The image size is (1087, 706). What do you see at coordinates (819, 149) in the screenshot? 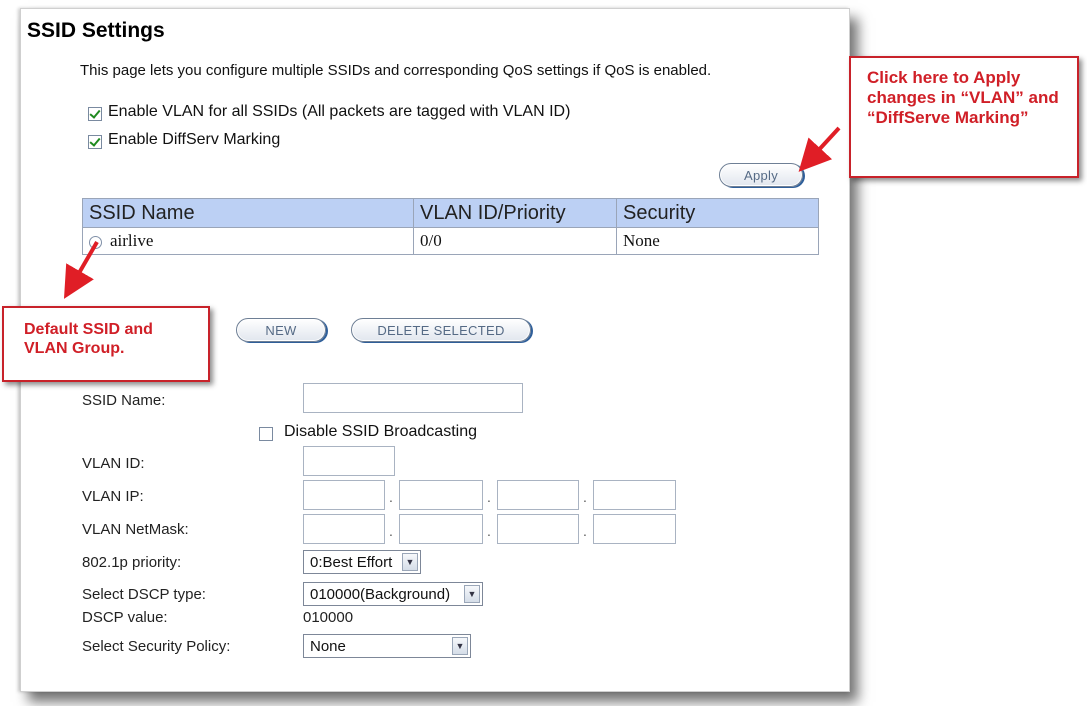
I see `arrow-to-apply` at bounding box center [819, 149].